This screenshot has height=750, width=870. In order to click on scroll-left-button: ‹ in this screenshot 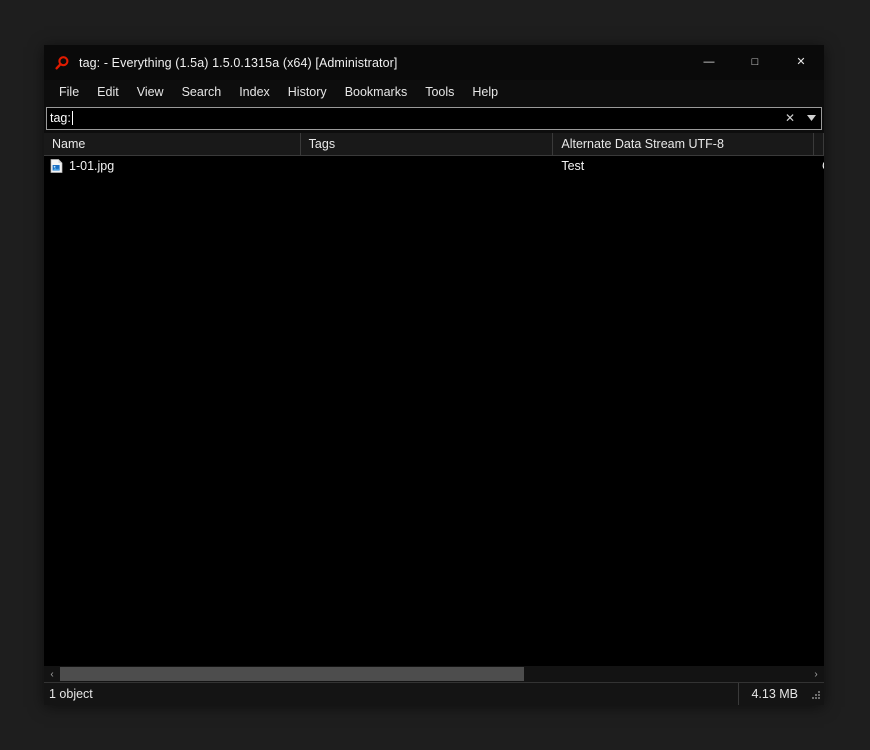, I will do `click(52, 674)`.